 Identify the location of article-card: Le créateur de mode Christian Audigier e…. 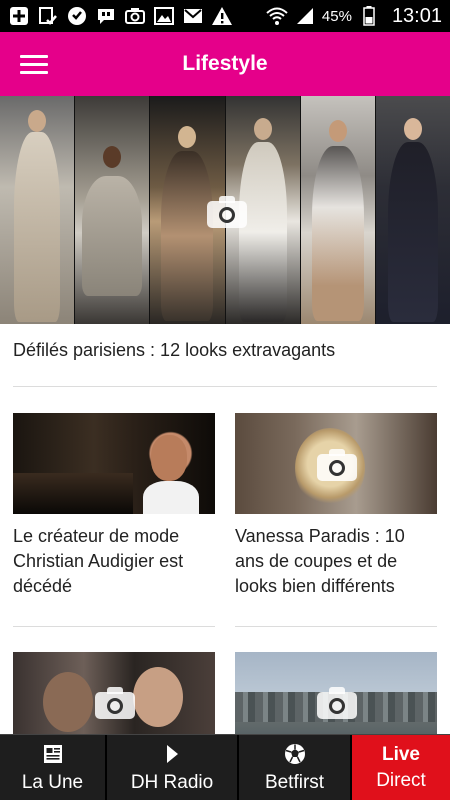
(114, 506).